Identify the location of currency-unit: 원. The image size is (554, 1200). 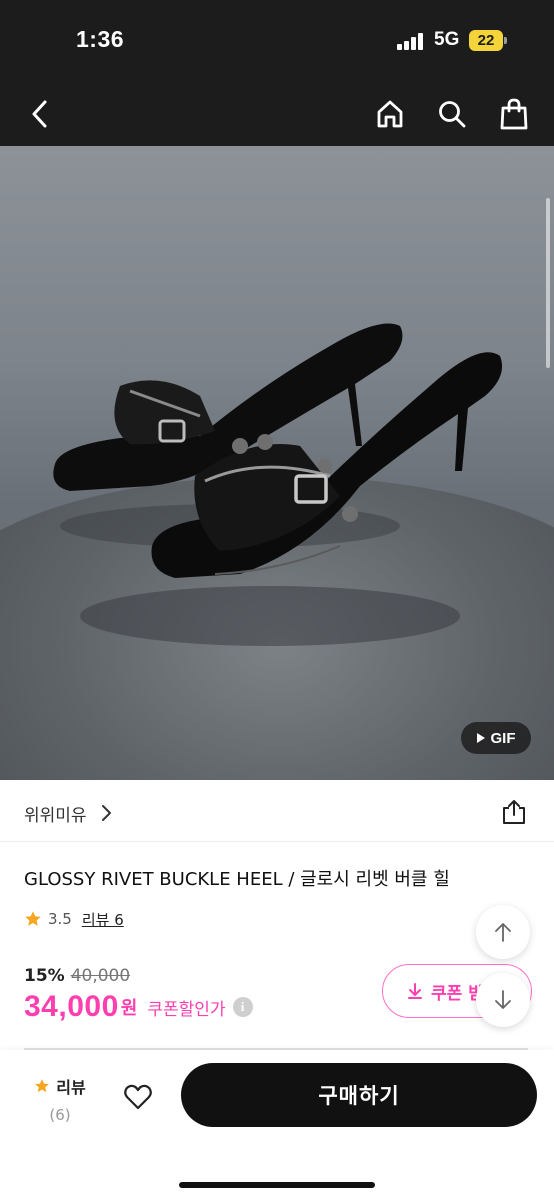
(129, 1008).